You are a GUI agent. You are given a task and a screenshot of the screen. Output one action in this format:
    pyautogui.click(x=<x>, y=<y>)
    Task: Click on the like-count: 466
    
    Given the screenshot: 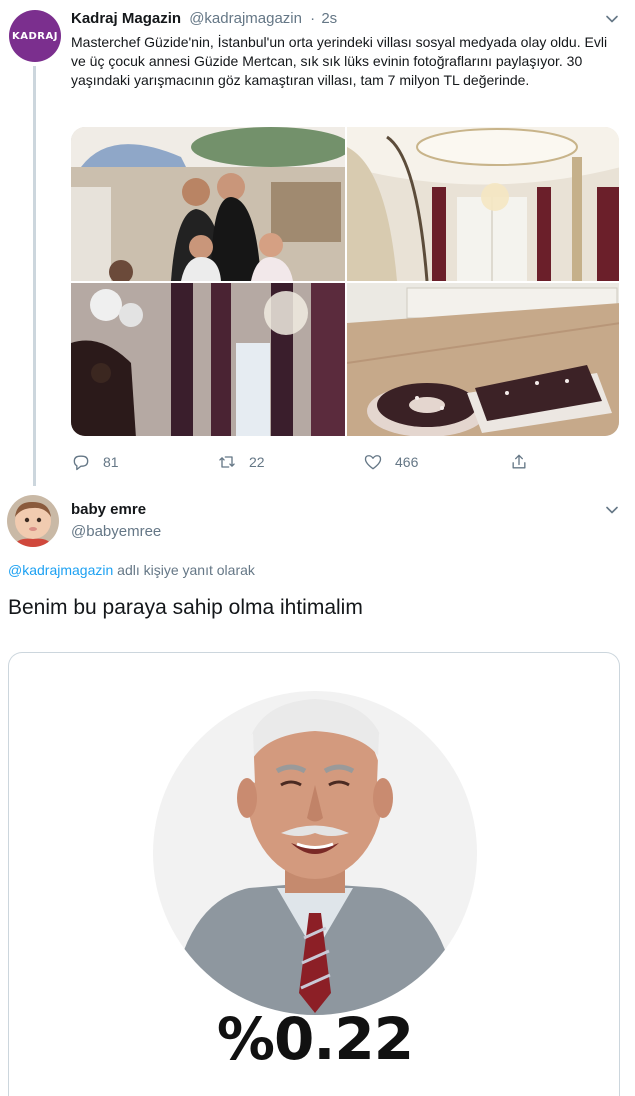 What is the action you would take?
    pyautogui.click(x=407, y=462)
    